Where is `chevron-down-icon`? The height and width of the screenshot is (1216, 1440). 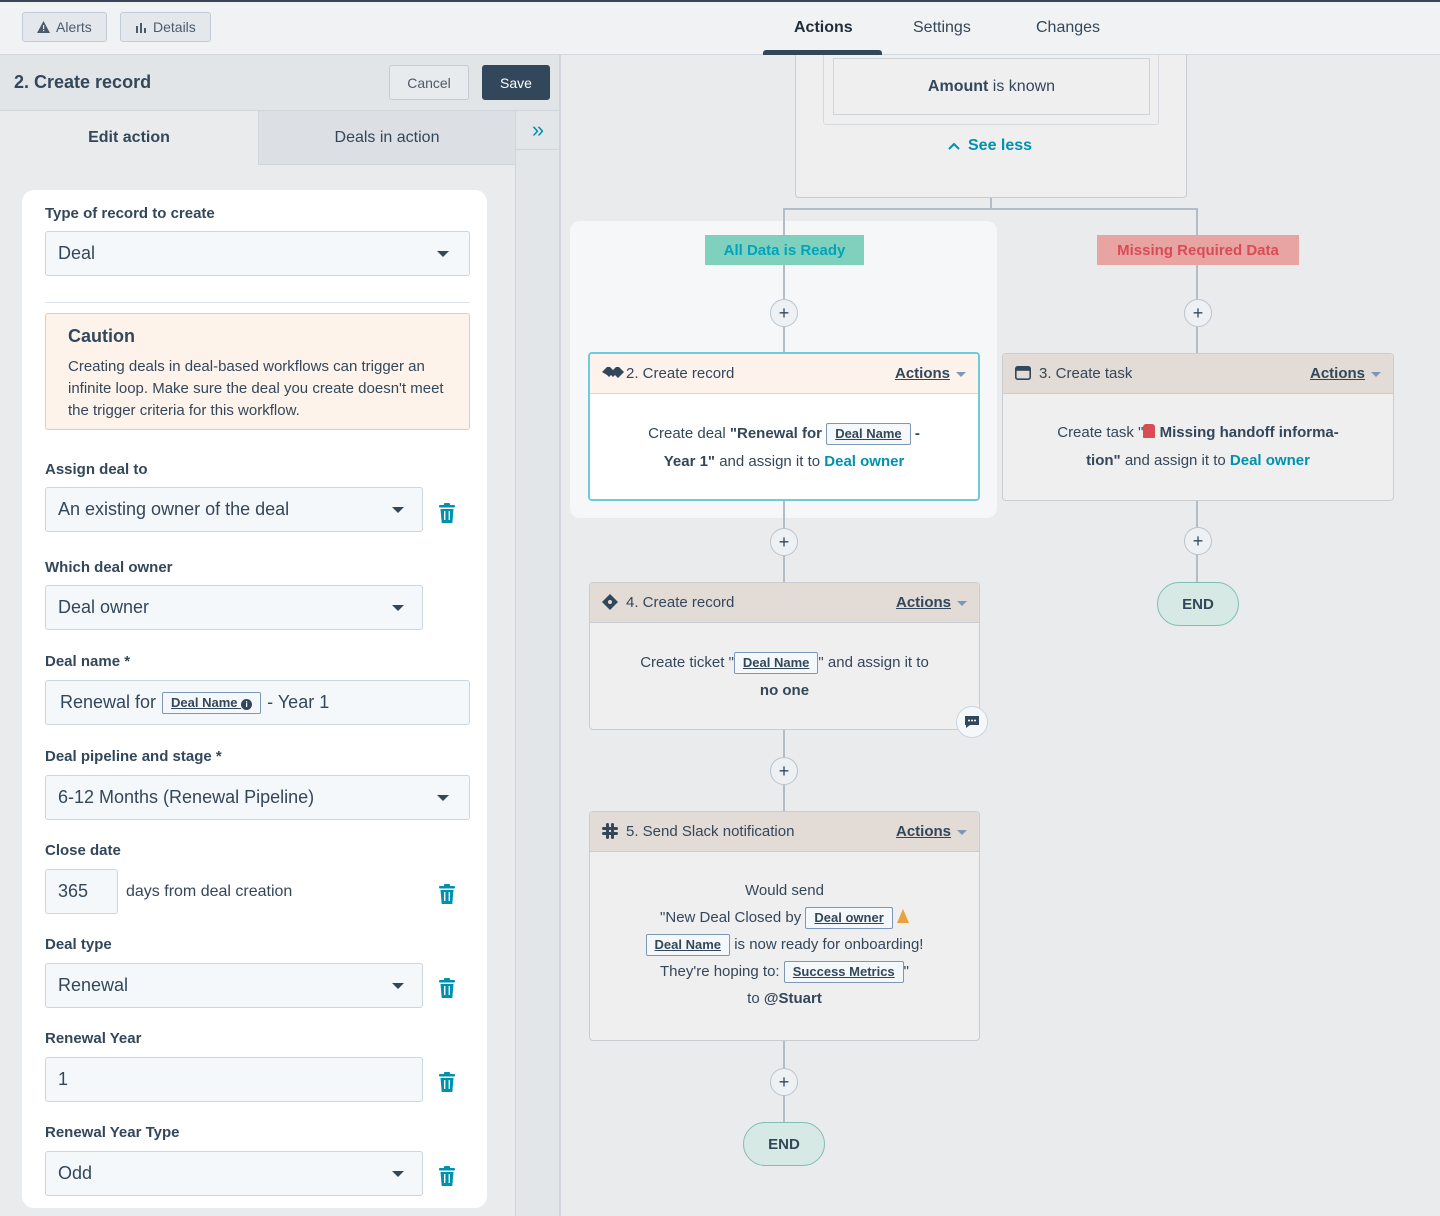
chevron-down-icon is located at coordinates (398, 510).